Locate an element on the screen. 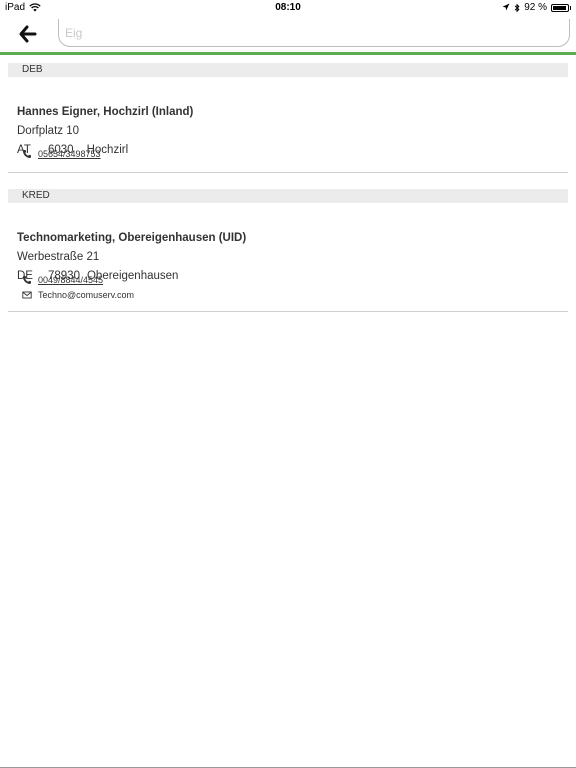 The height and width of the screenshot is (768, 576). phone-row: 05654/3498753 is located at coordinates (61, 154).